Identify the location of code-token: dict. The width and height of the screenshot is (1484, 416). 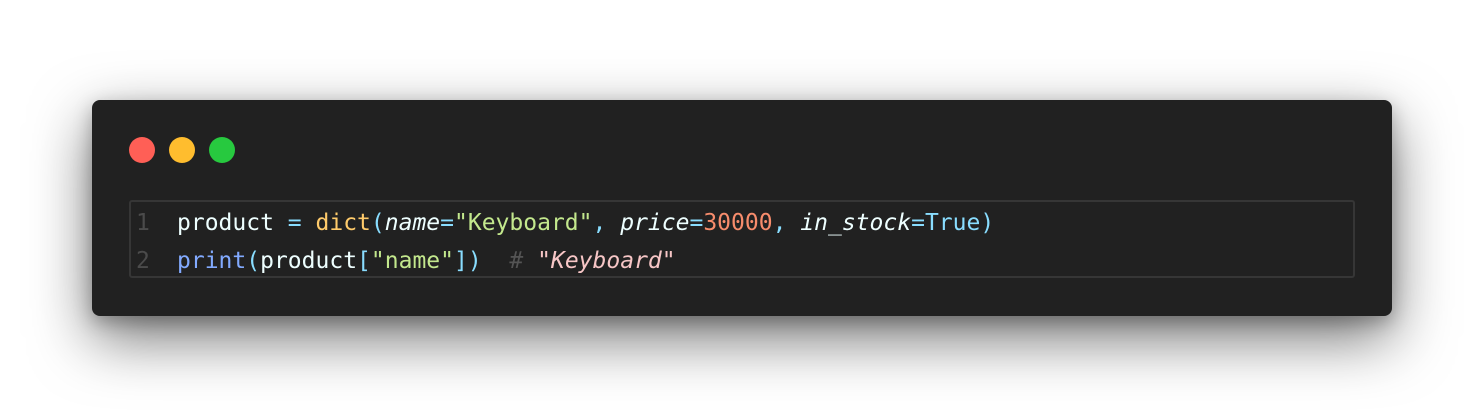
(343, 223).